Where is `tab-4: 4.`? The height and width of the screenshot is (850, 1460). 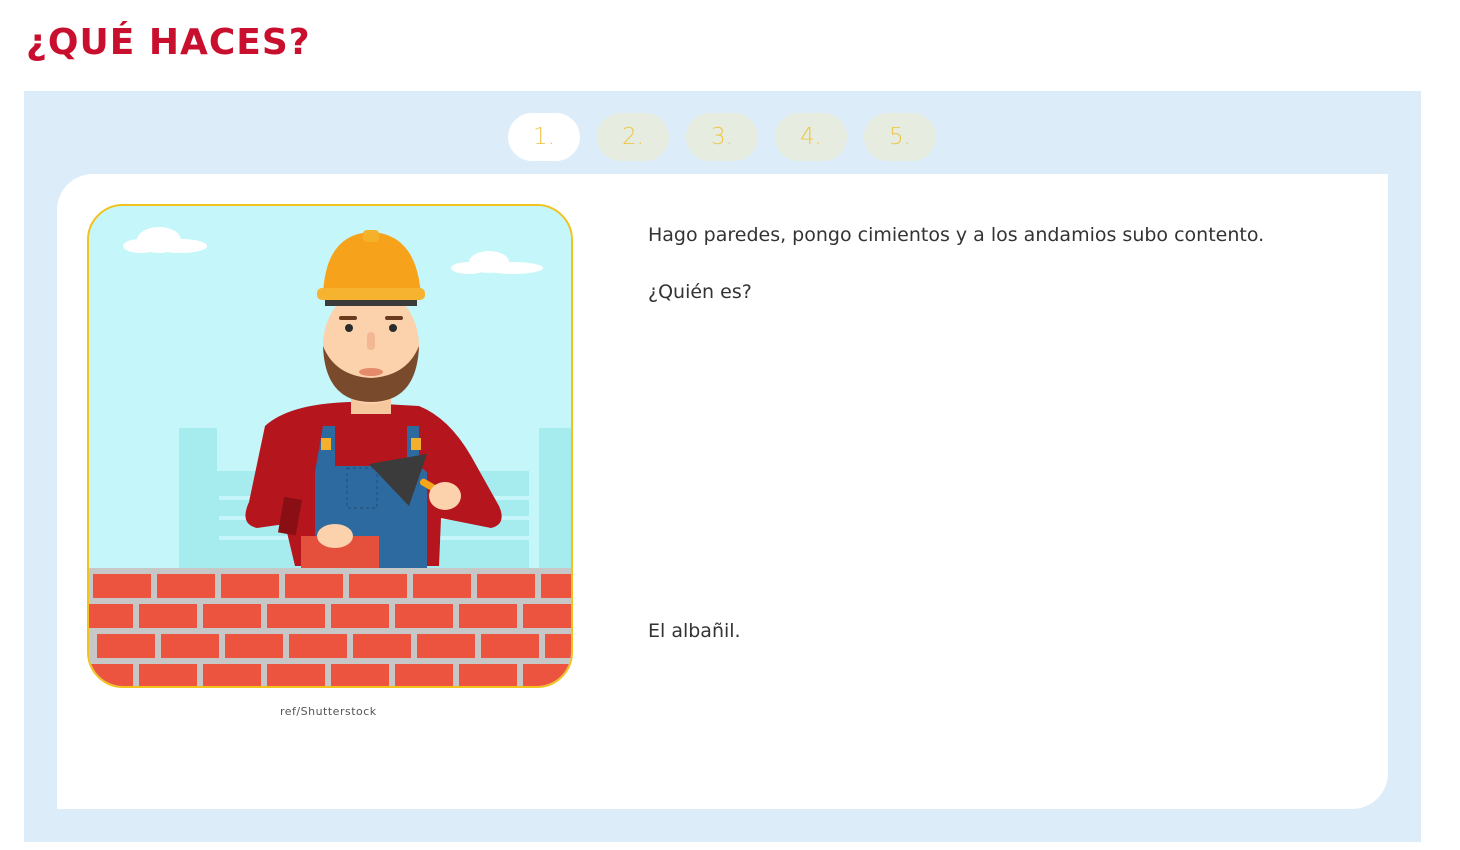 tab-4: 4. is located at coordinates (811, 137).